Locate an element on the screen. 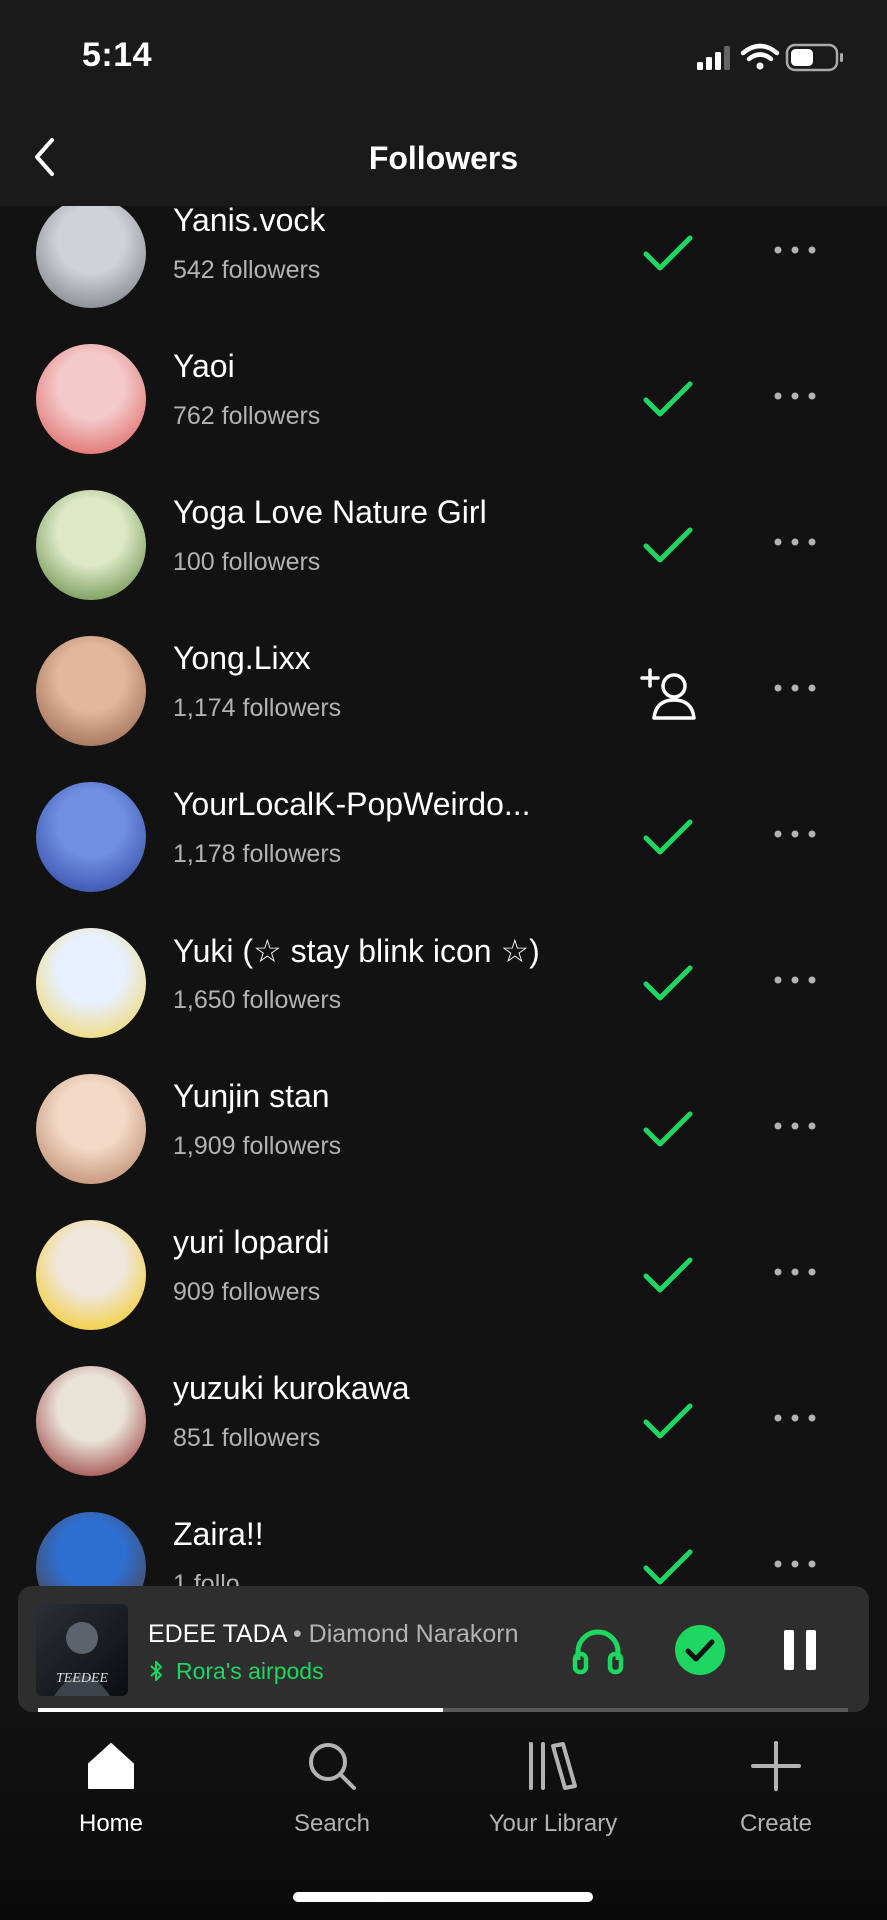 The width and height of the screenshot is (887, 1920). saved-to-library-button is located at coordinates (700, 1650).